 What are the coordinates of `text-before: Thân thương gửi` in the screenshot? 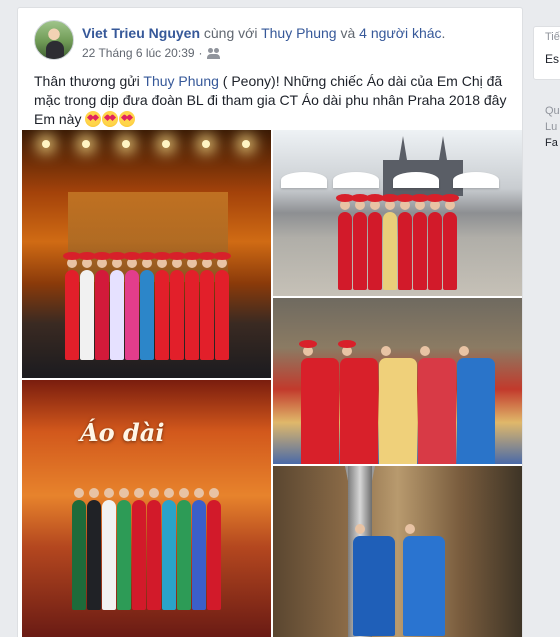 It's located at (89, 81).